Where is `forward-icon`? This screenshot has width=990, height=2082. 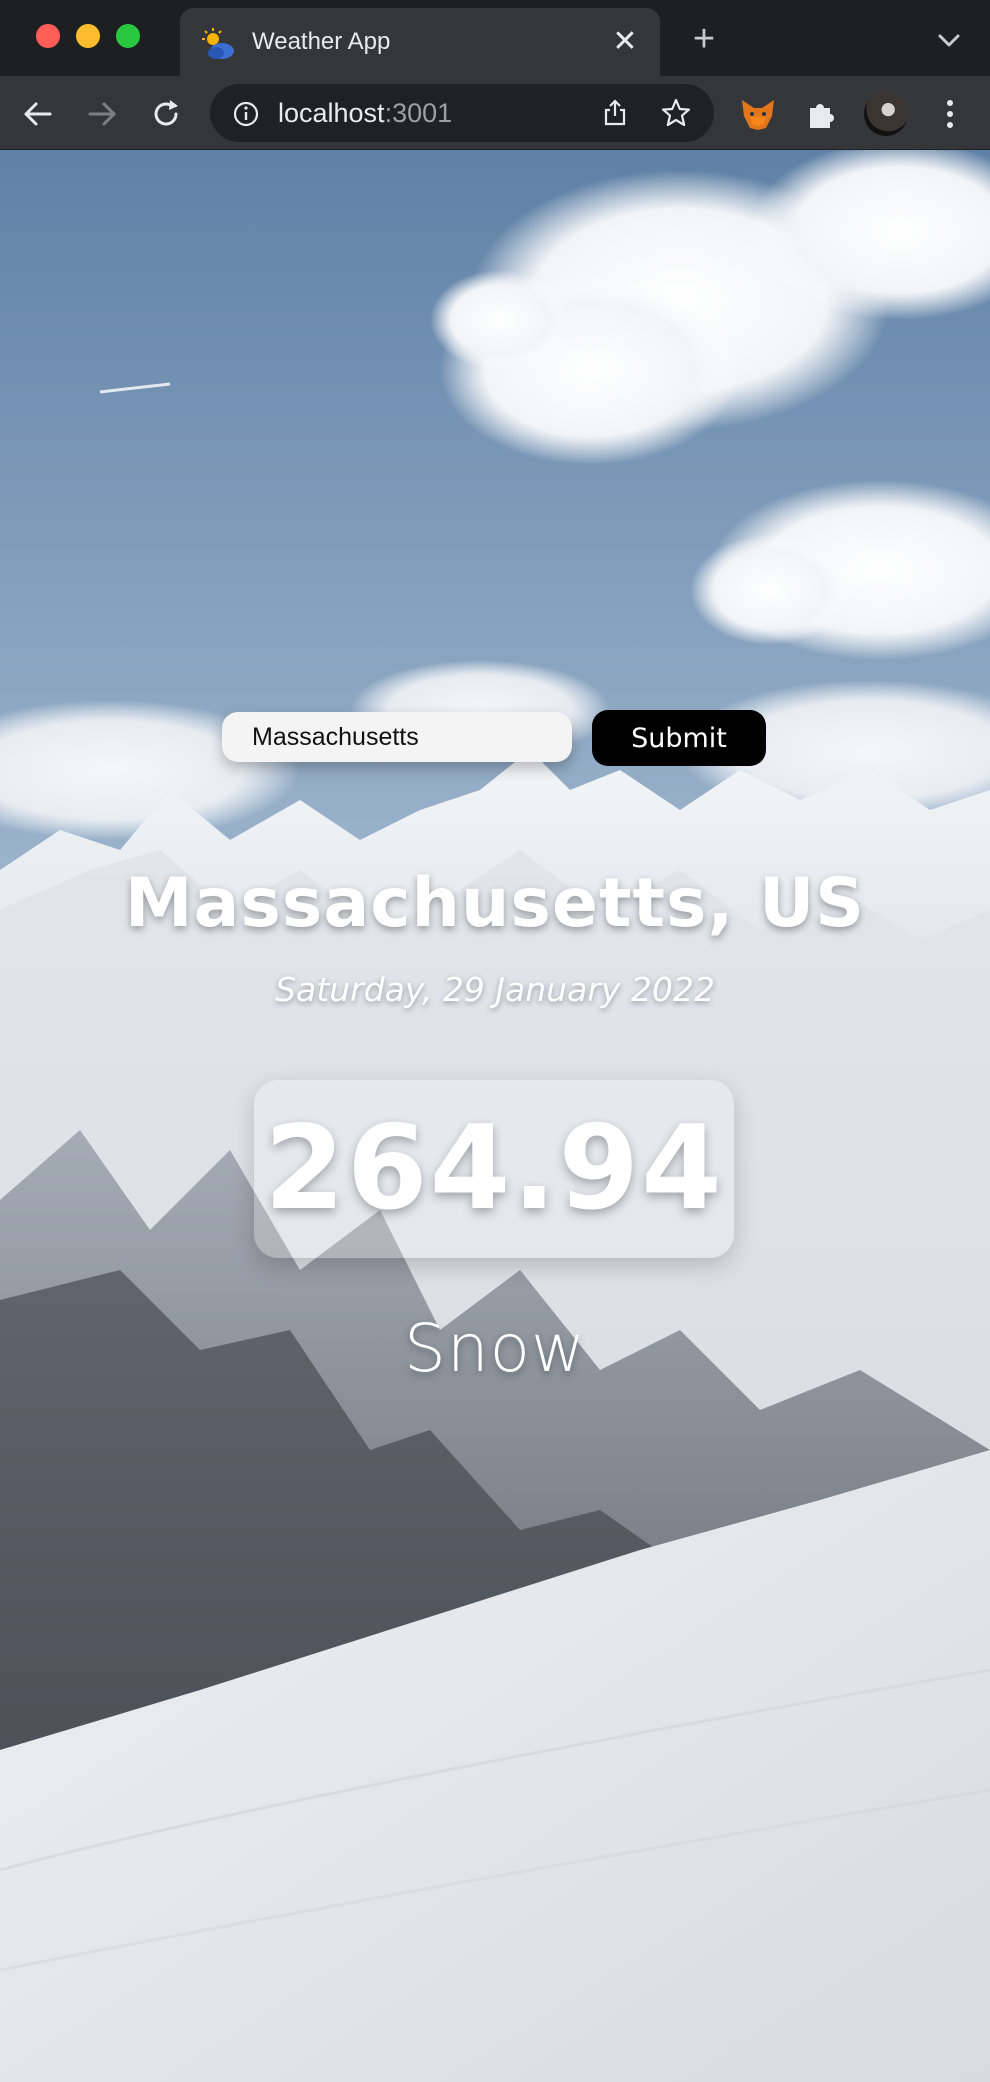
forward-icon is located at coordinates (102, 114).